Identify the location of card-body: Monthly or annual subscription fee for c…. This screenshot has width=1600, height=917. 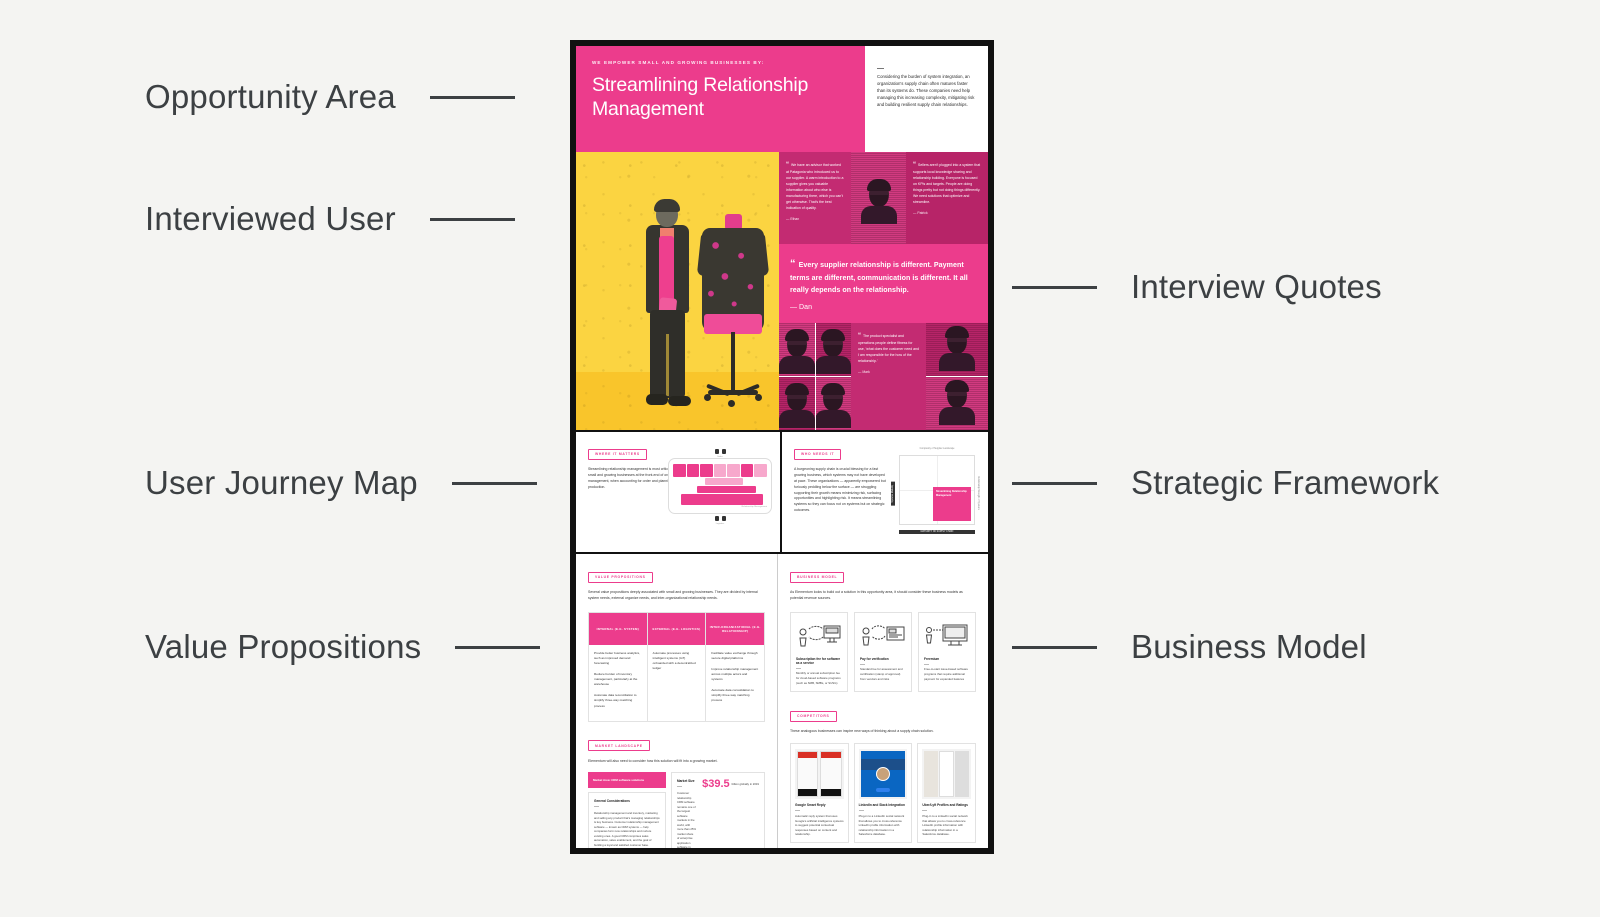
(818, 678).